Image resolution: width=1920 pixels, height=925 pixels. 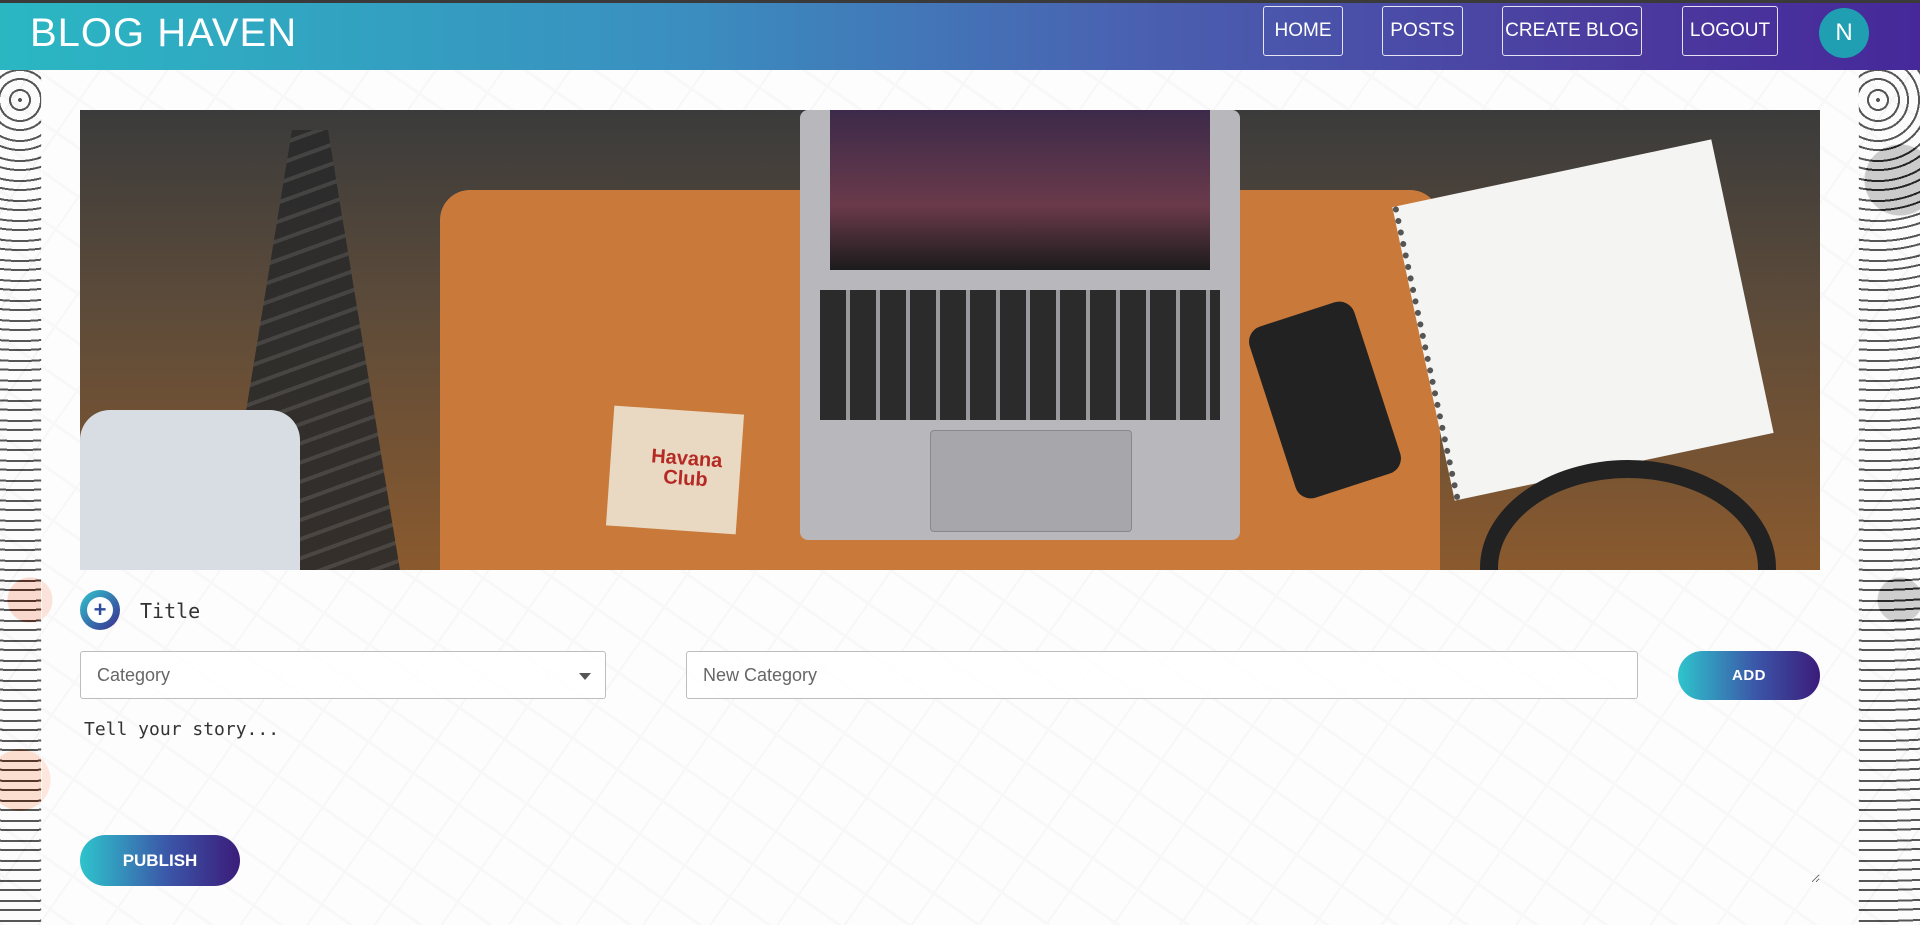 I want to click on bottle, so click(x=190, y=490).